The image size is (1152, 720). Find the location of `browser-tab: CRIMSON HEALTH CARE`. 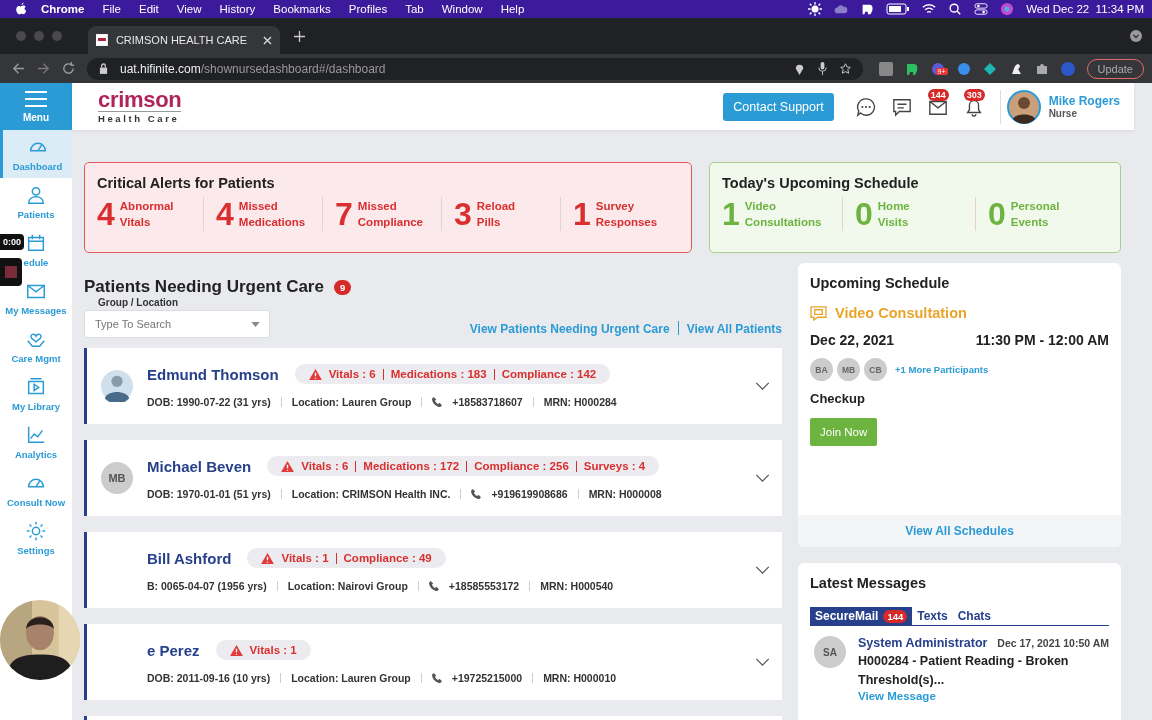

browser-tab: CRIMSON HEALTH CARE is located at coordinates (184, 40).